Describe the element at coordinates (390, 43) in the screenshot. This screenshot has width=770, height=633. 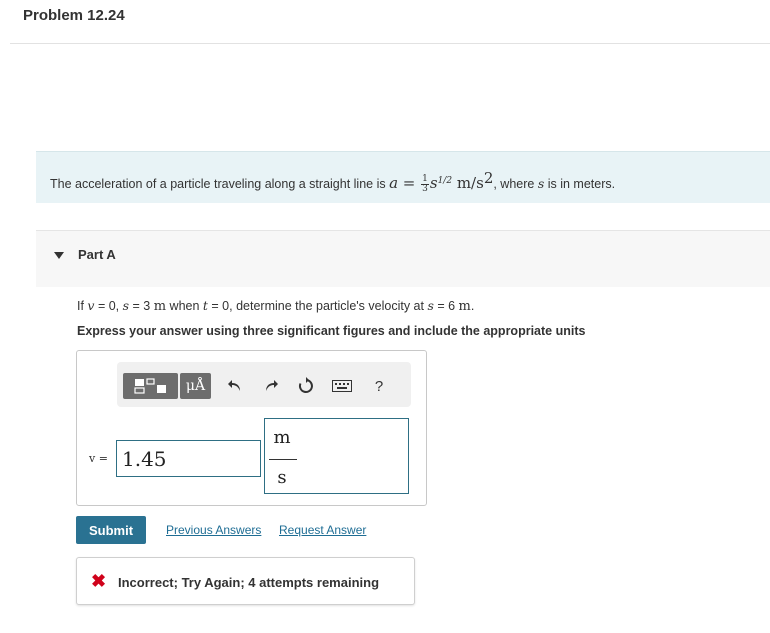
I see `header-divider` at that location.